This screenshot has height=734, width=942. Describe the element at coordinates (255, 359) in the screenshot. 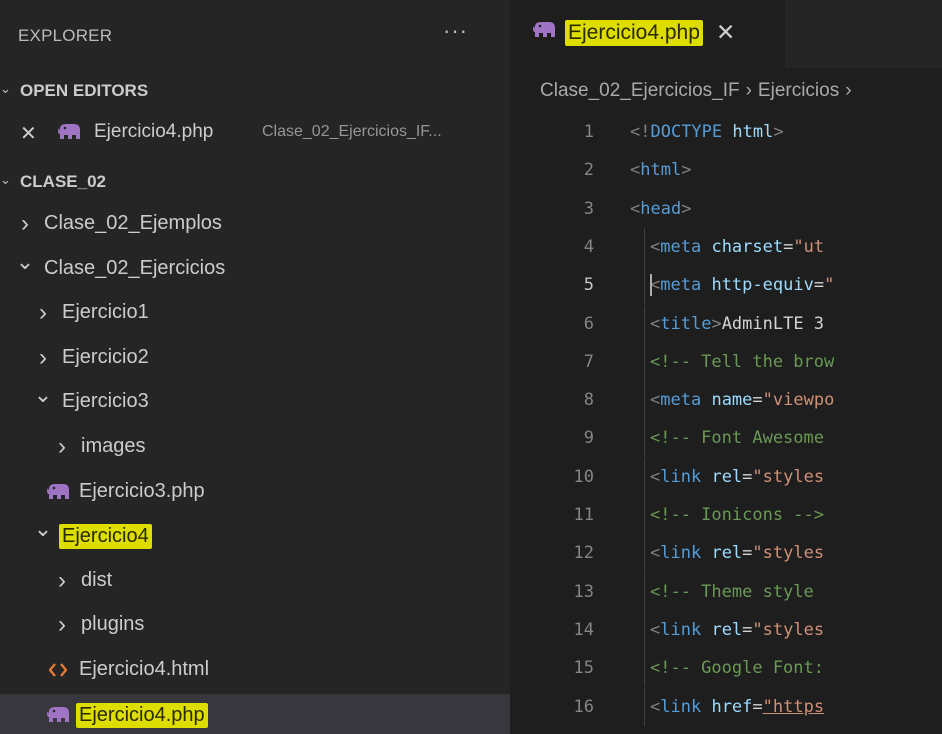

I see `tree-folder: › Ejercicio2` at that location.